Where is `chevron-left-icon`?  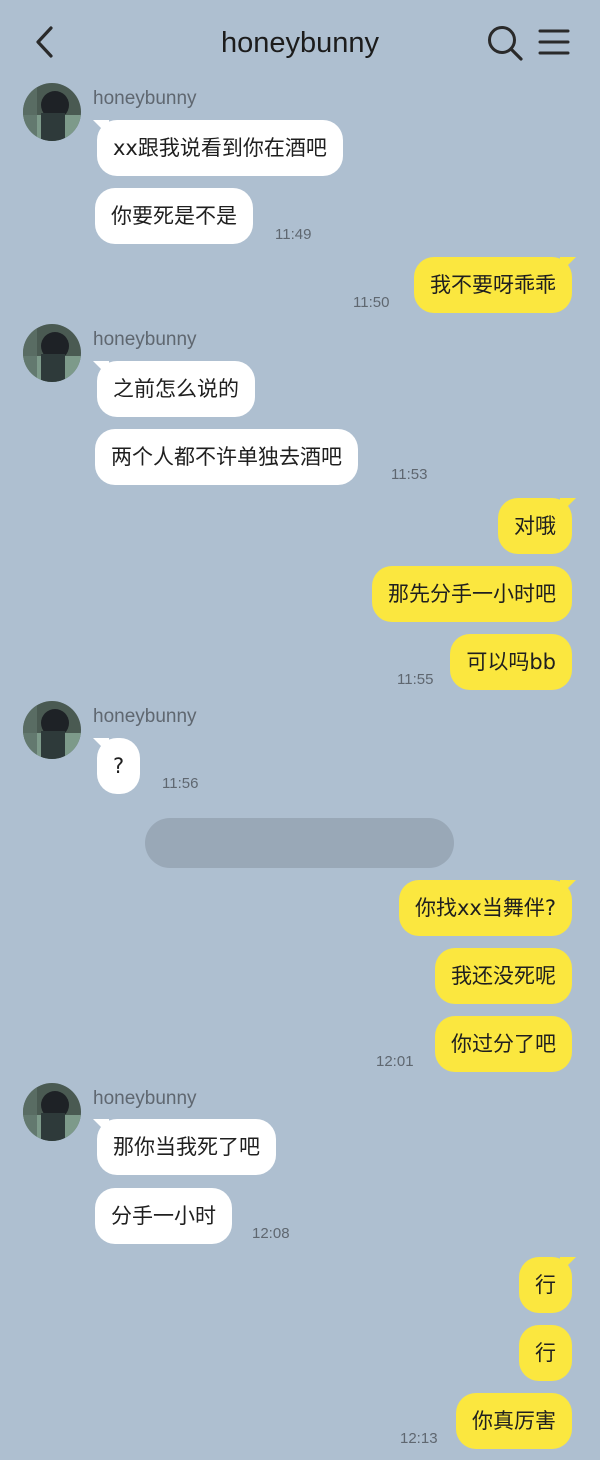
chevron-left-icon is located at coordinates (46, 42).